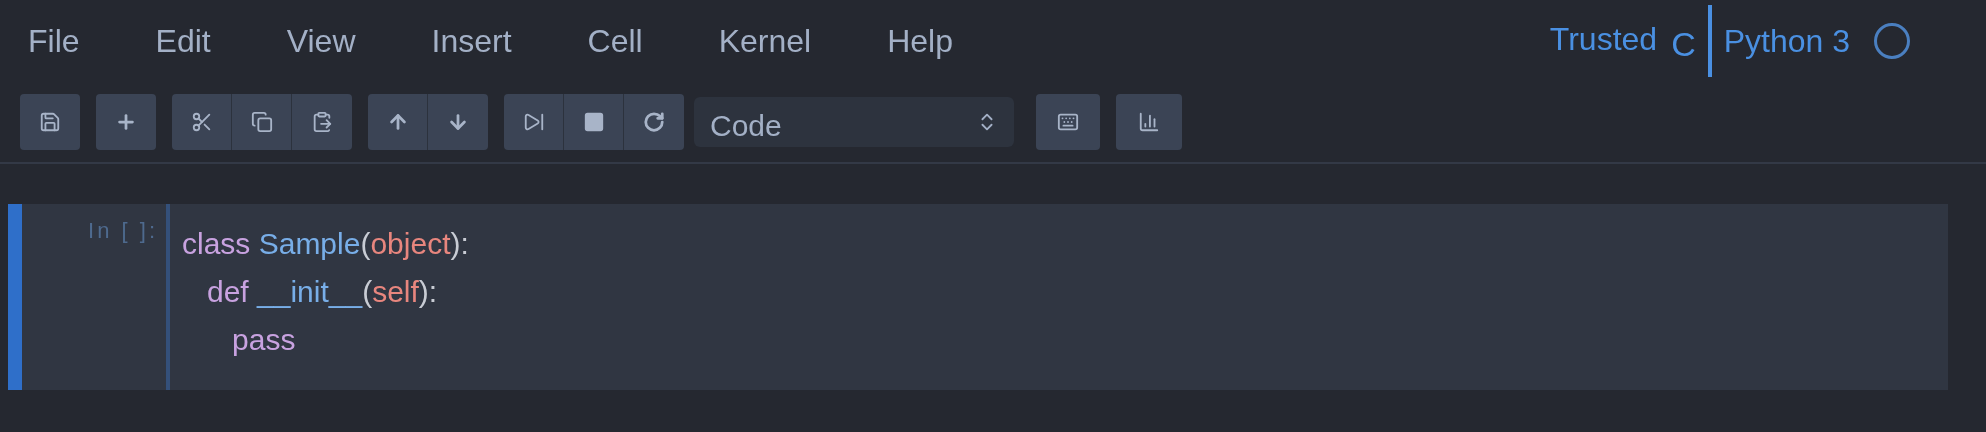 Image resolution: width=1986 pixels, height=432 pixels. I want to click on move-up-button, so click(398, 122).